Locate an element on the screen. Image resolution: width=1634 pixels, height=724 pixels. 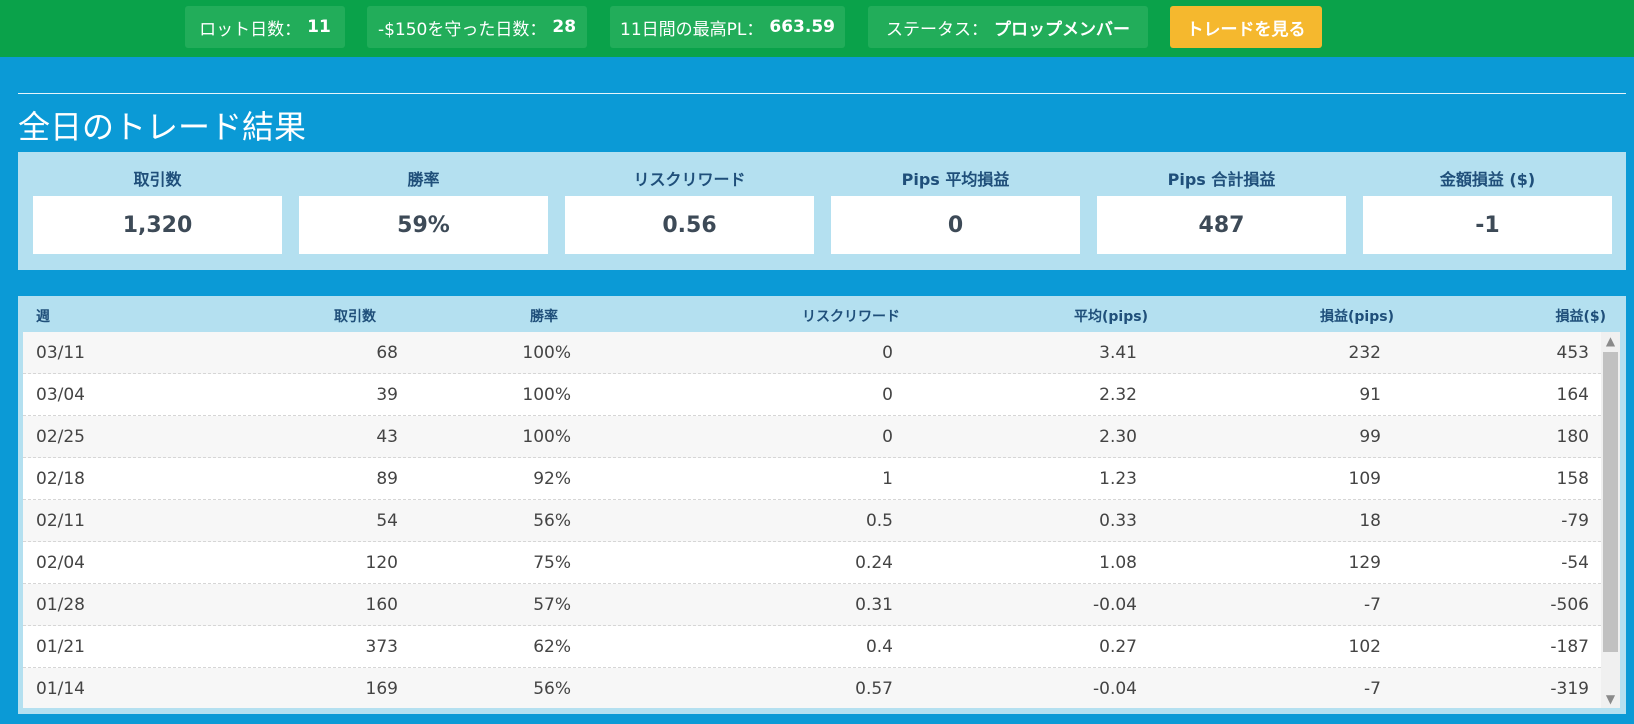
cell-average-pips: 2.32 is located at coordinates (1118, 395).